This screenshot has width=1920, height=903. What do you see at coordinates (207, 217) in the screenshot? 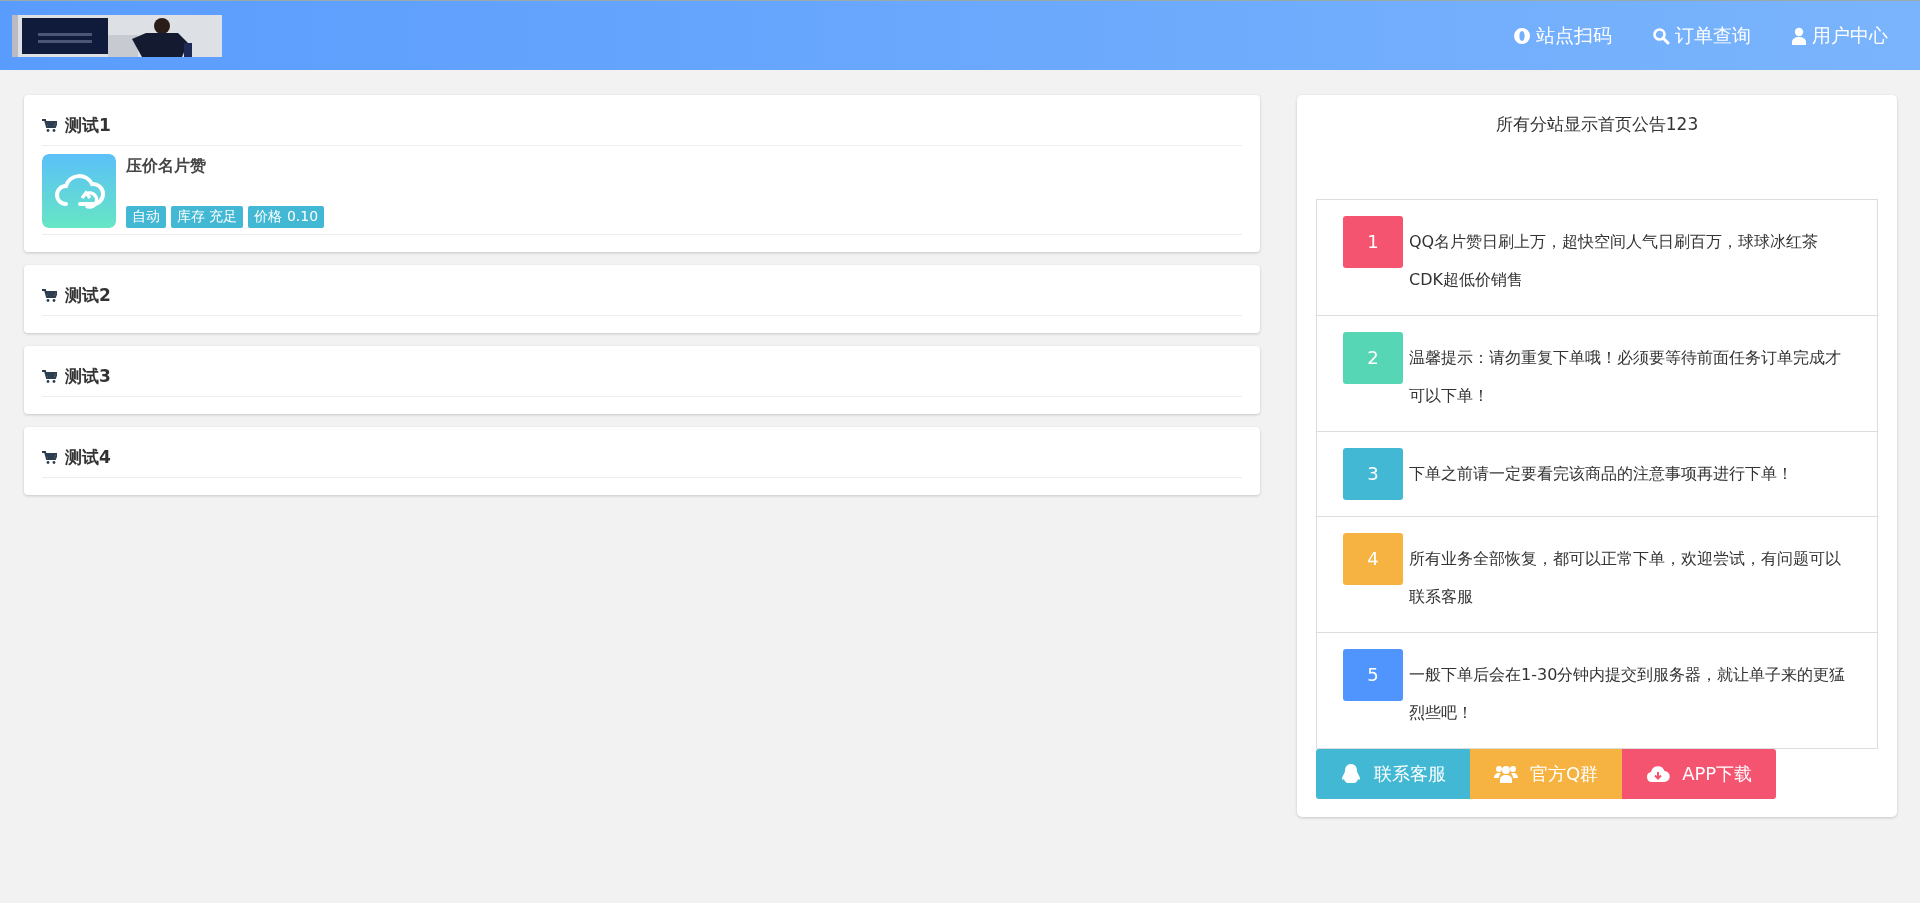
I see `tag: 库存 充足` at bounding box center [207, 217].